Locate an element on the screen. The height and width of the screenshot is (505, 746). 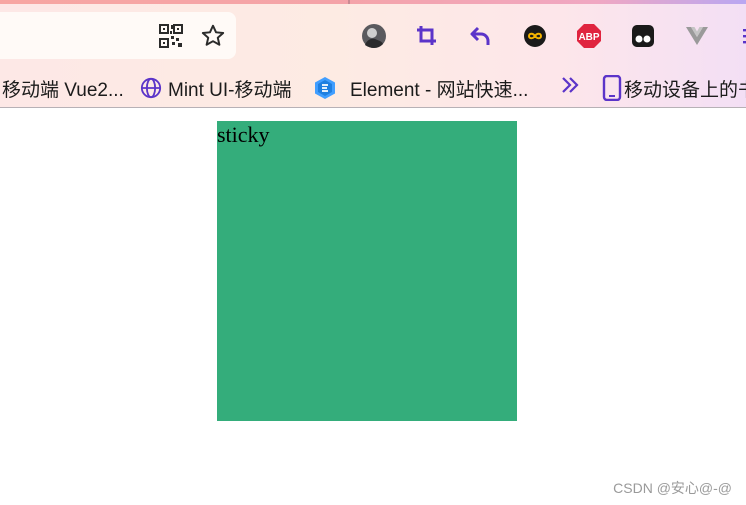
bookmark-label: 移动设备上的书 is located at coordinates (685, 90).